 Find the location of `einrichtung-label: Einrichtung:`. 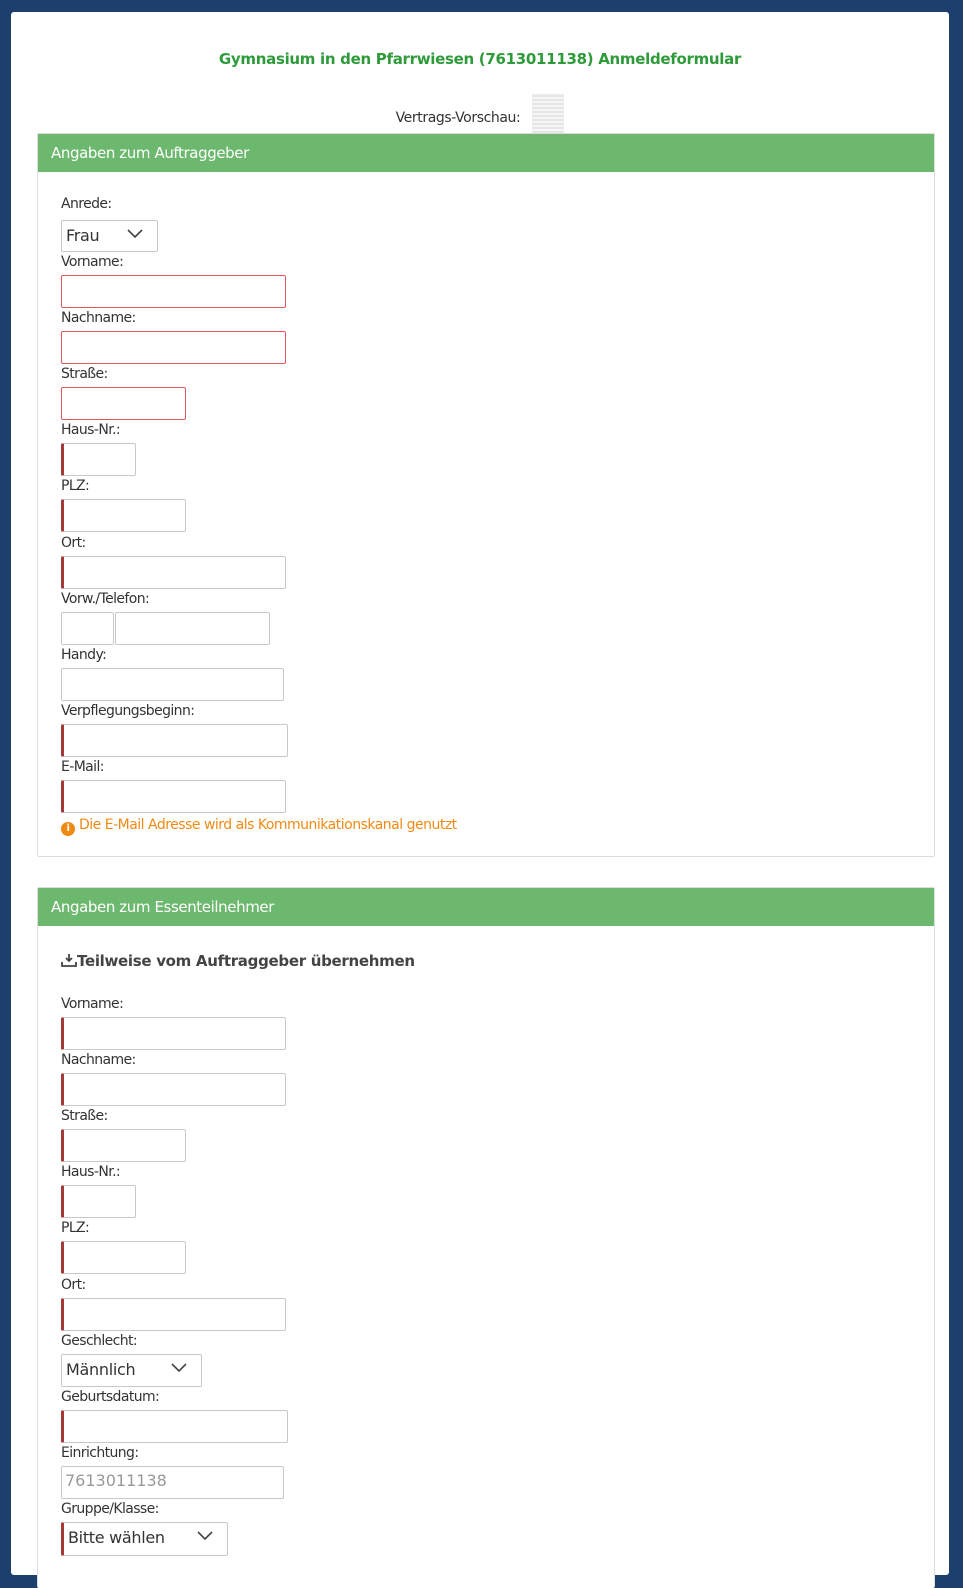

einrichtung-label: Einrichtung: is located at coordinates (100, 1453).